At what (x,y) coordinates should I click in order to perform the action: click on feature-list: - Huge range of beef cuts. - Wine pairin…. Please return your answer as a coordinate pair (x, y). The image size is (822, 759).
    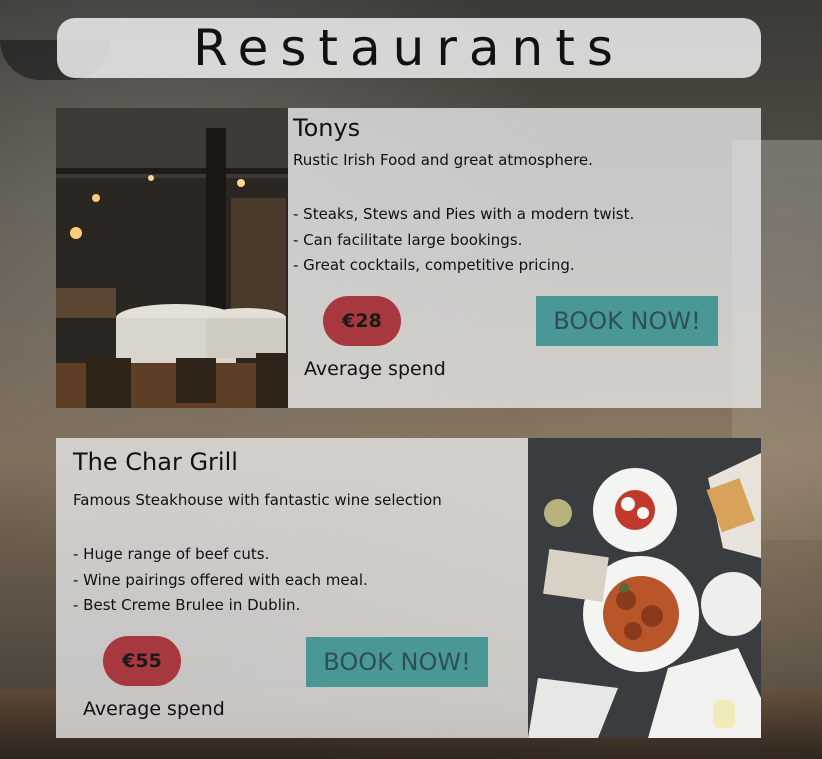
    Looking at the image, I should click on (220, 580).